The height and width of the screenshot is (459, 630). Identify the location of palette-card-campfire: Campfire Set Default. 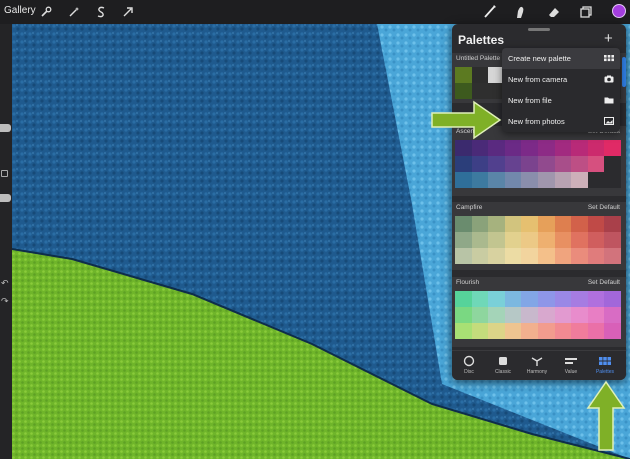
(539, 236).